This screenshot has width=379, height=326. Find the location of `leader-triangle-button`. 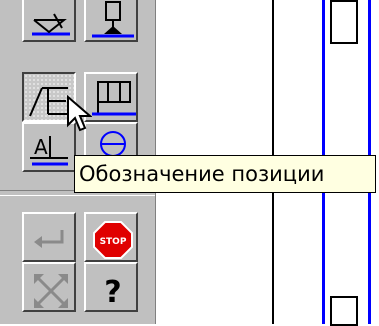

leader-triangle-button is located at coordinates (49, 21).